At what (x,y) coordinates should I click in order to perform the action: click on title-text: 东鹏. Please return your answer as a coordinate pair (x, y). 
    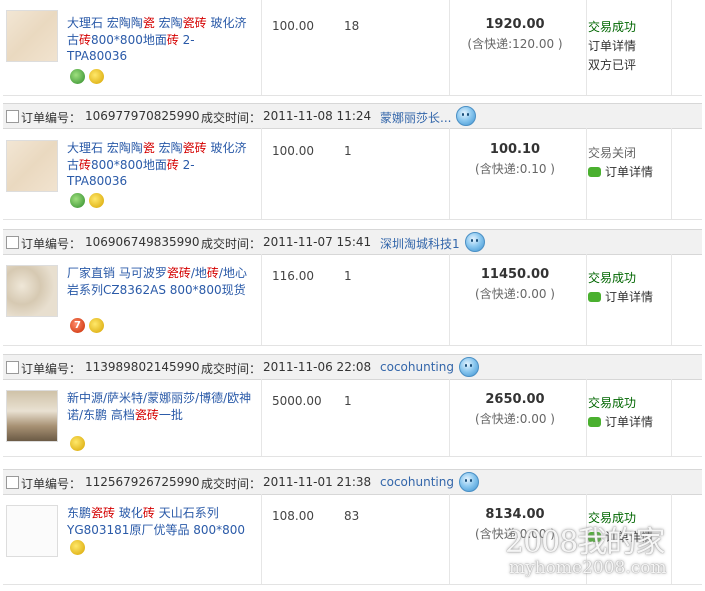
    Looking at the image, I should click on (79, 513).